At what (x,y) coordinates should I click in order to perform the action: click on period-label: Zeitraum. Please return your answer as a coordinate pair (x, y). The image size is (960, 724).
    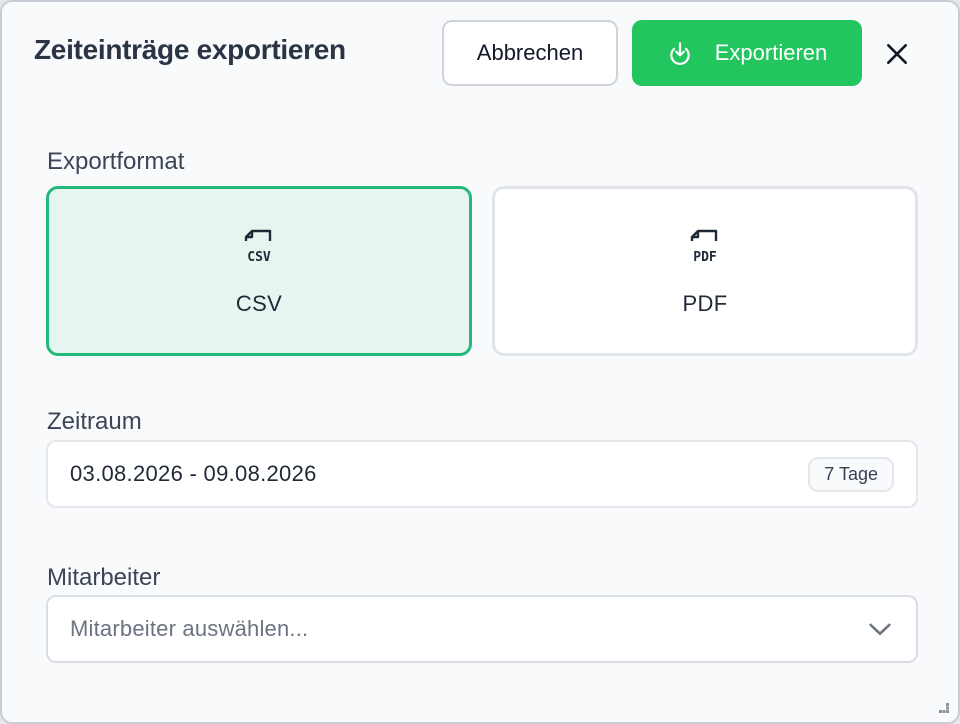
    Looking at the image, I should click on (94, 421).